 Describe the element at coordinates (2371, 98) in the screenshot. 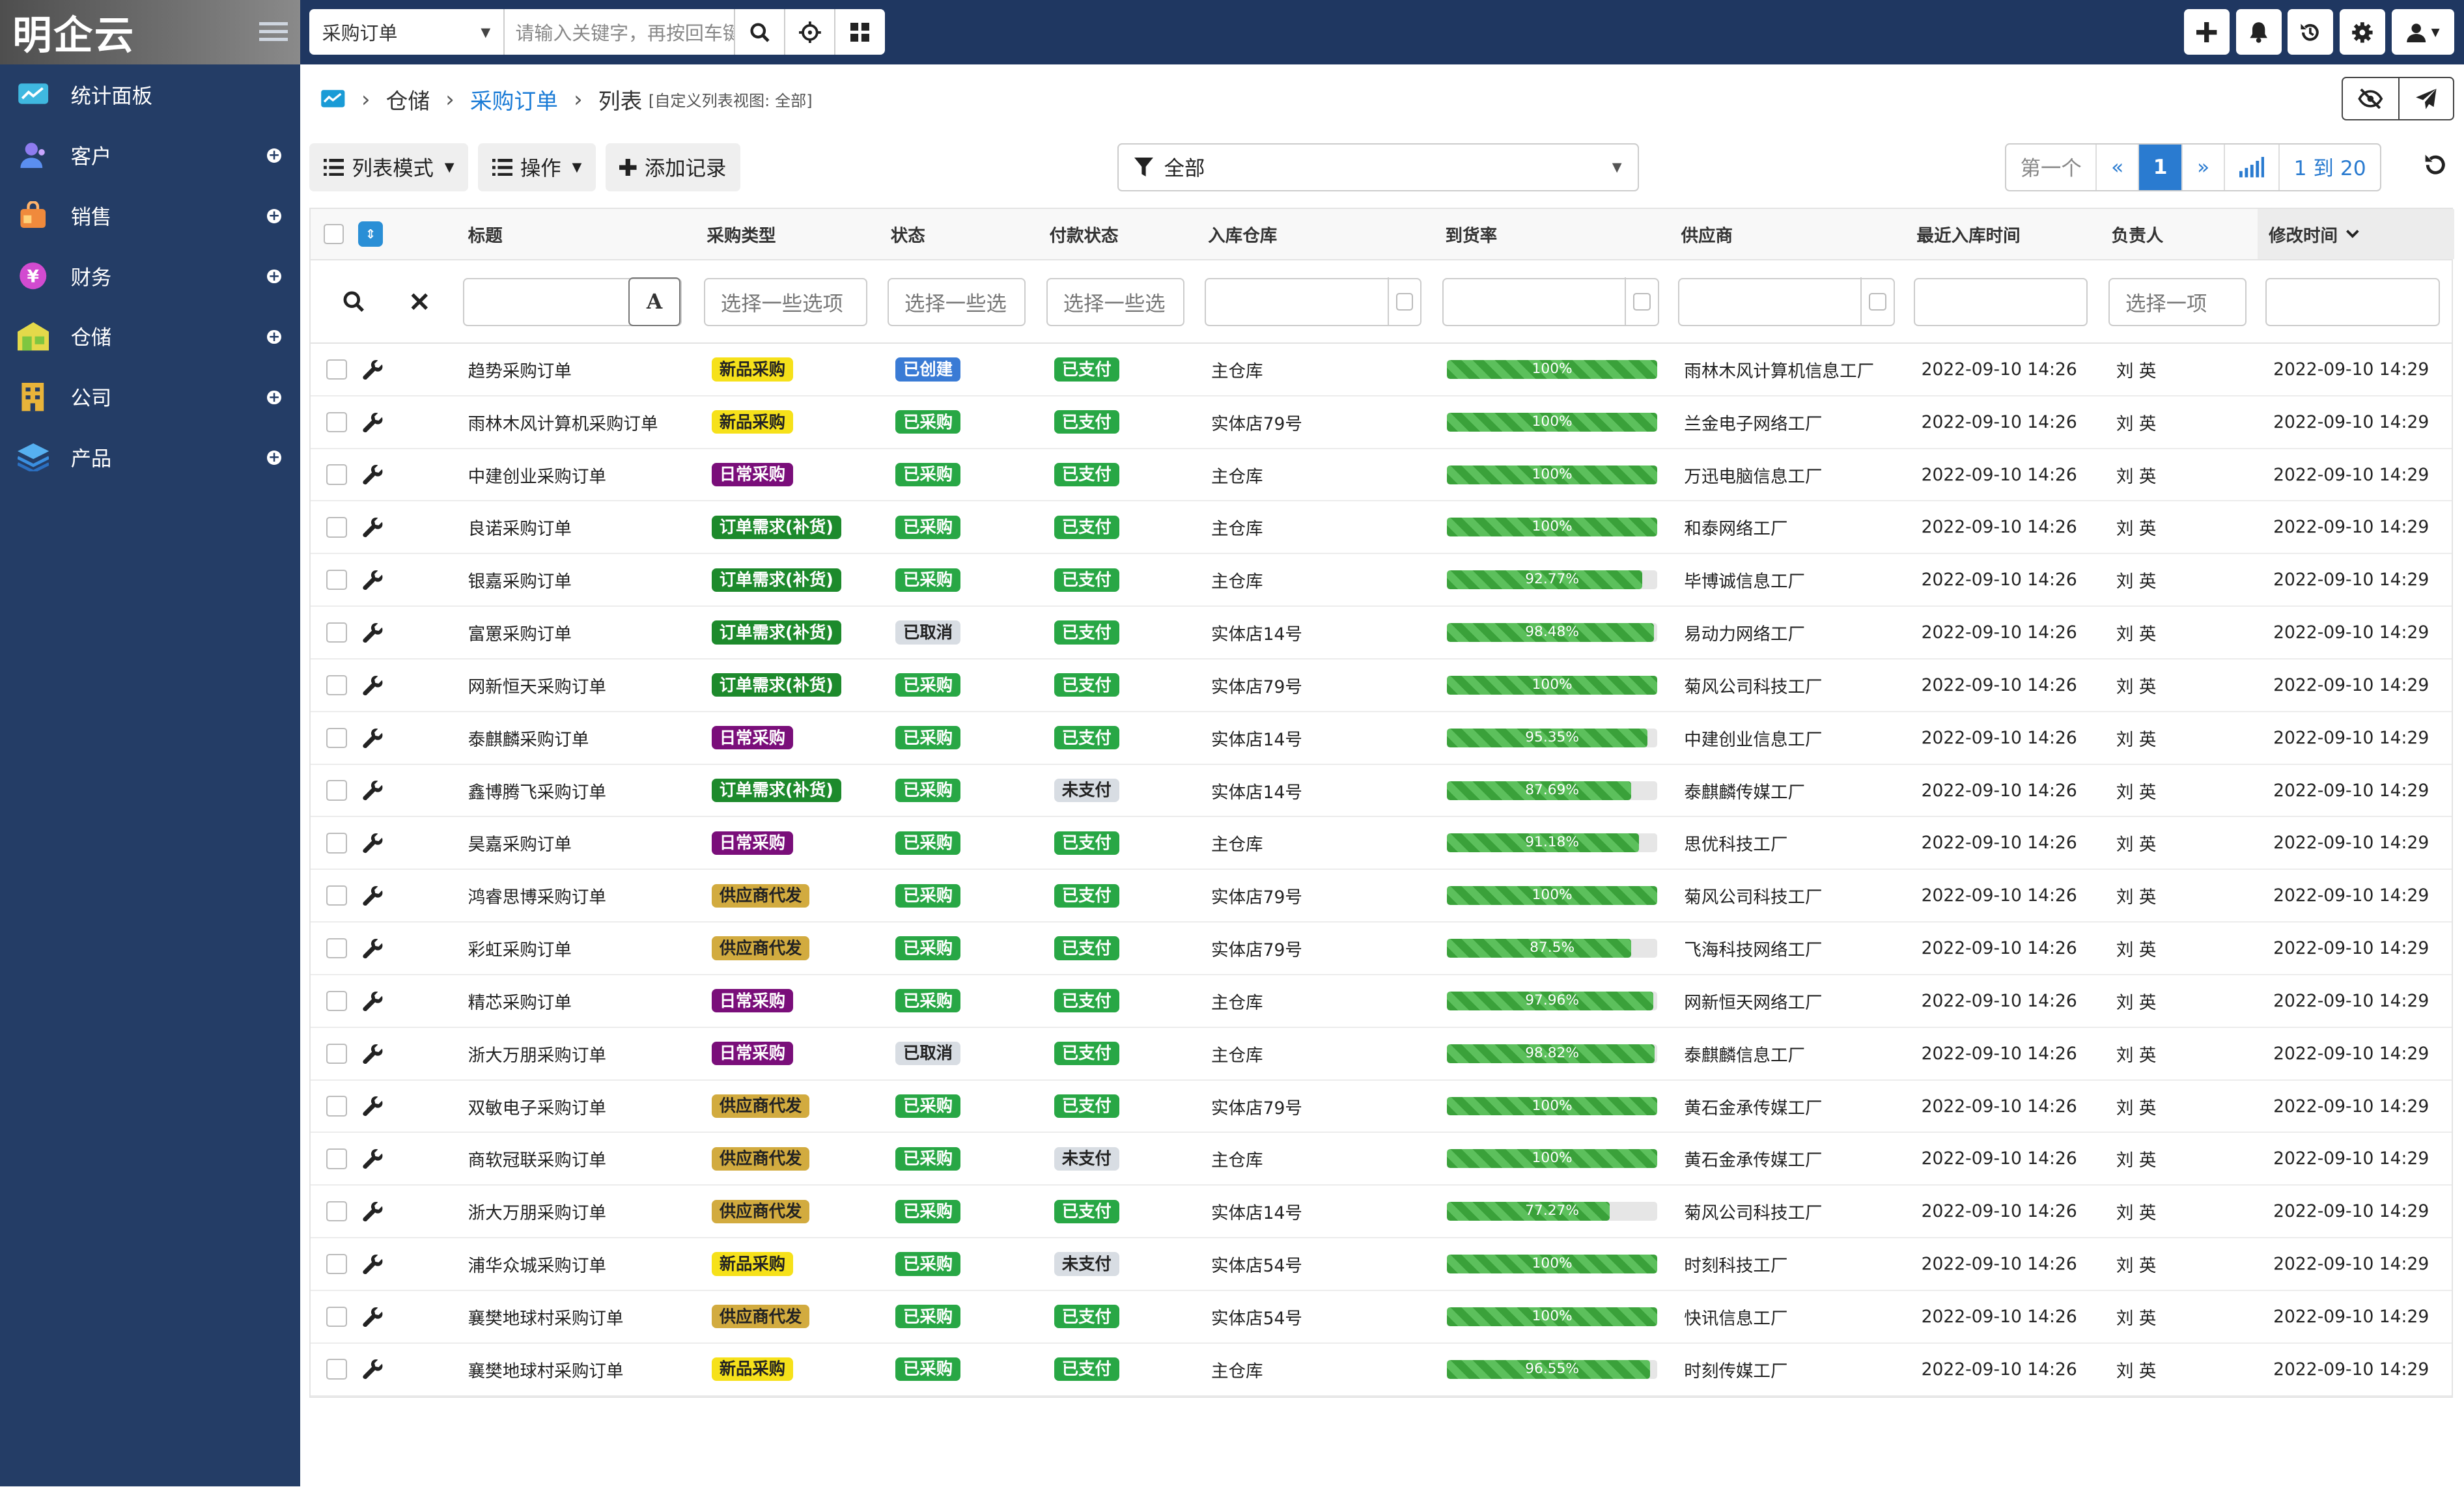

I see `hide-button` at that location.